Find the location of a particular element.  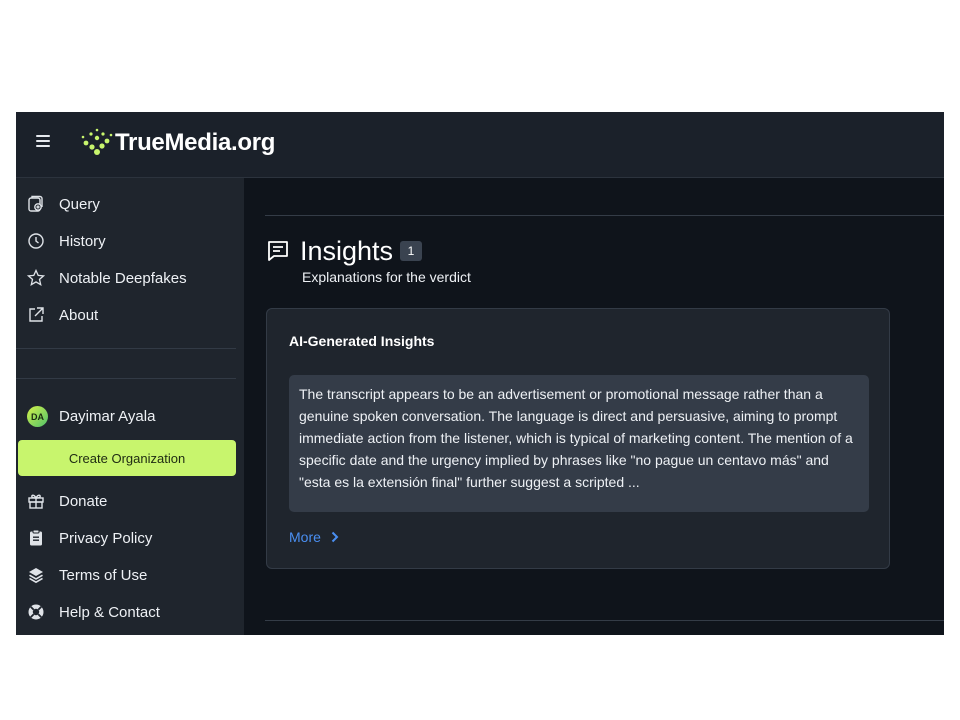

sidebar-item-label: Terms of Use is located at coordinates (103, 575).